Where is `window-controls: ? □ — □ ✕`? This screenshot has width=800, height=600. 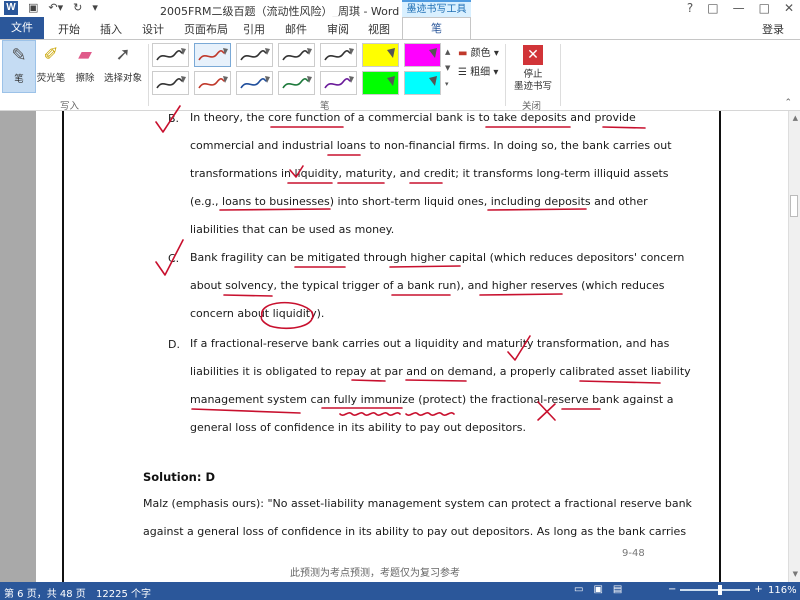 window-controls: ? □ — □ ✕ is located at coordinates (740, 8).